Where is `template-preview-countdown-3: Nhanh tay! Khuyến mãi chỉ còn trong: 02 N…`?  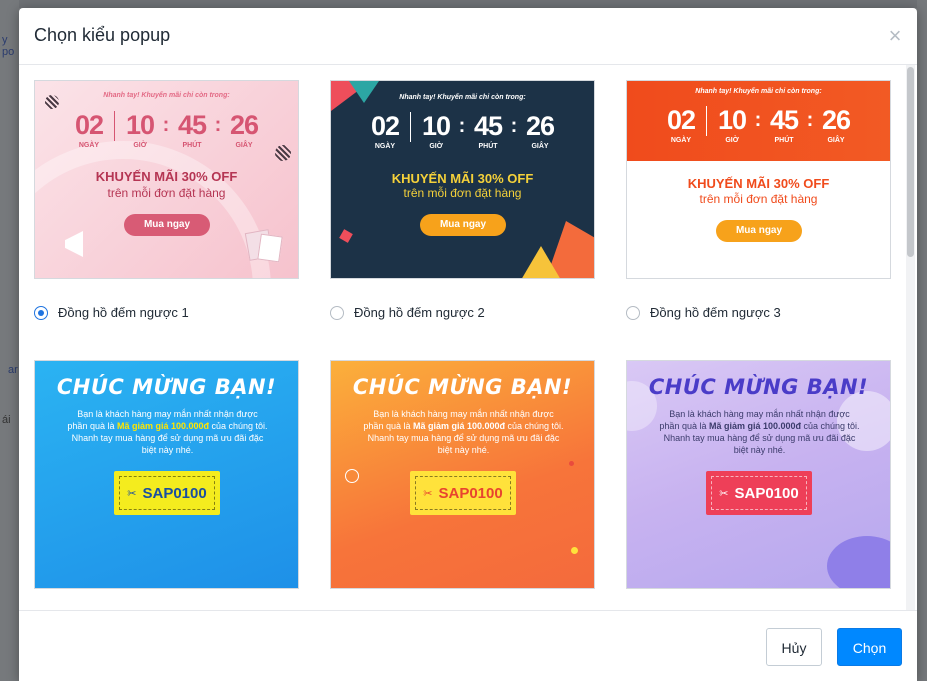
template-preview-countdown-3: Nhanh tay! Khuyến mãi chỉ còn trong: 02 N… is located at coordinates (758, 179).